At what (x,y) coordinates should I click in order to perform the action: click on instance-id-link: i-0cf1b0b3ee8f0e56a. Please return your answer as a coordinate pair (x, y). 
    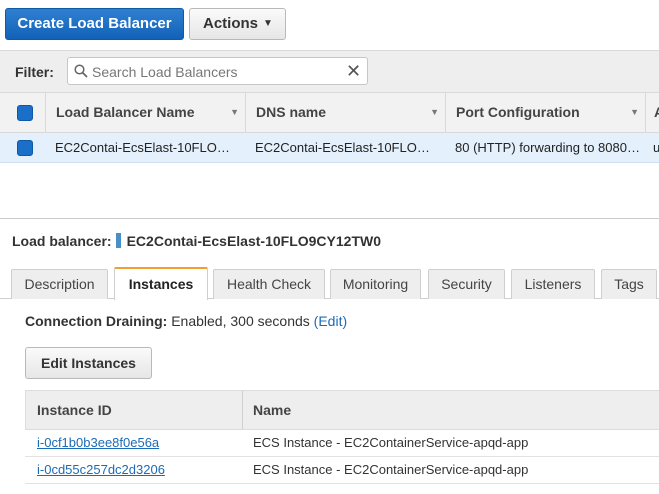
    Looking at the image, I should click on (98, 443).